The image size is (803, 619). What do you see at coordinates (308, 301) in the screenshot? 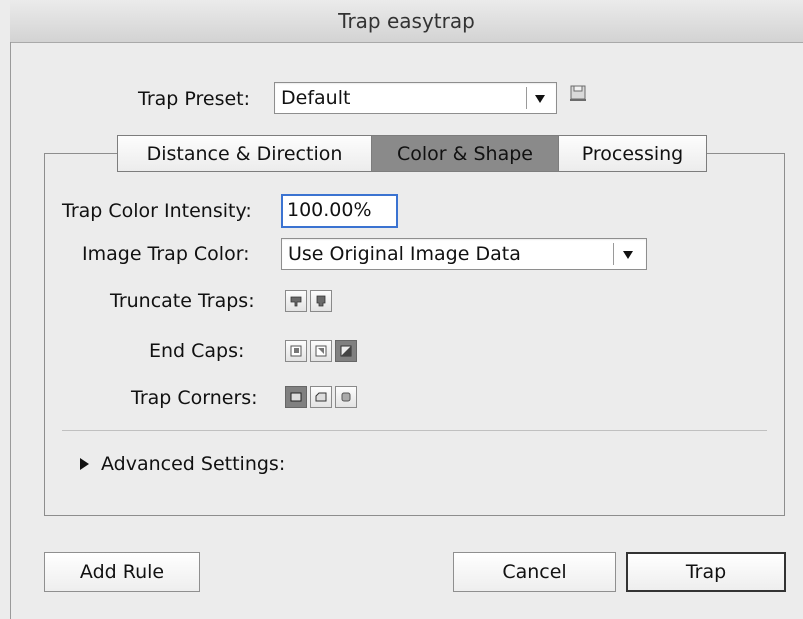
I see `truncate-traps-group` at bounding box center [308, 301].